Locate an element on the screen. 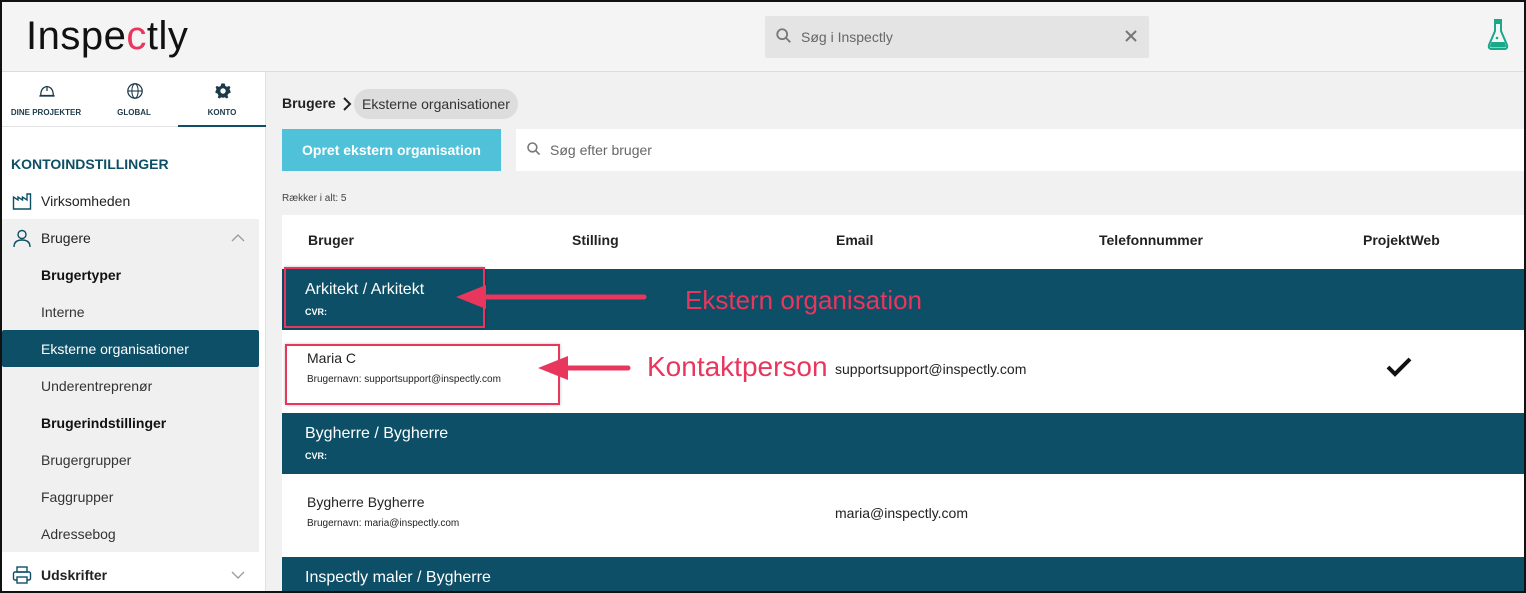 The width and height of the screenshot is (1526, 593). annotation-arrow-contact is located at coordinates (584, 368).